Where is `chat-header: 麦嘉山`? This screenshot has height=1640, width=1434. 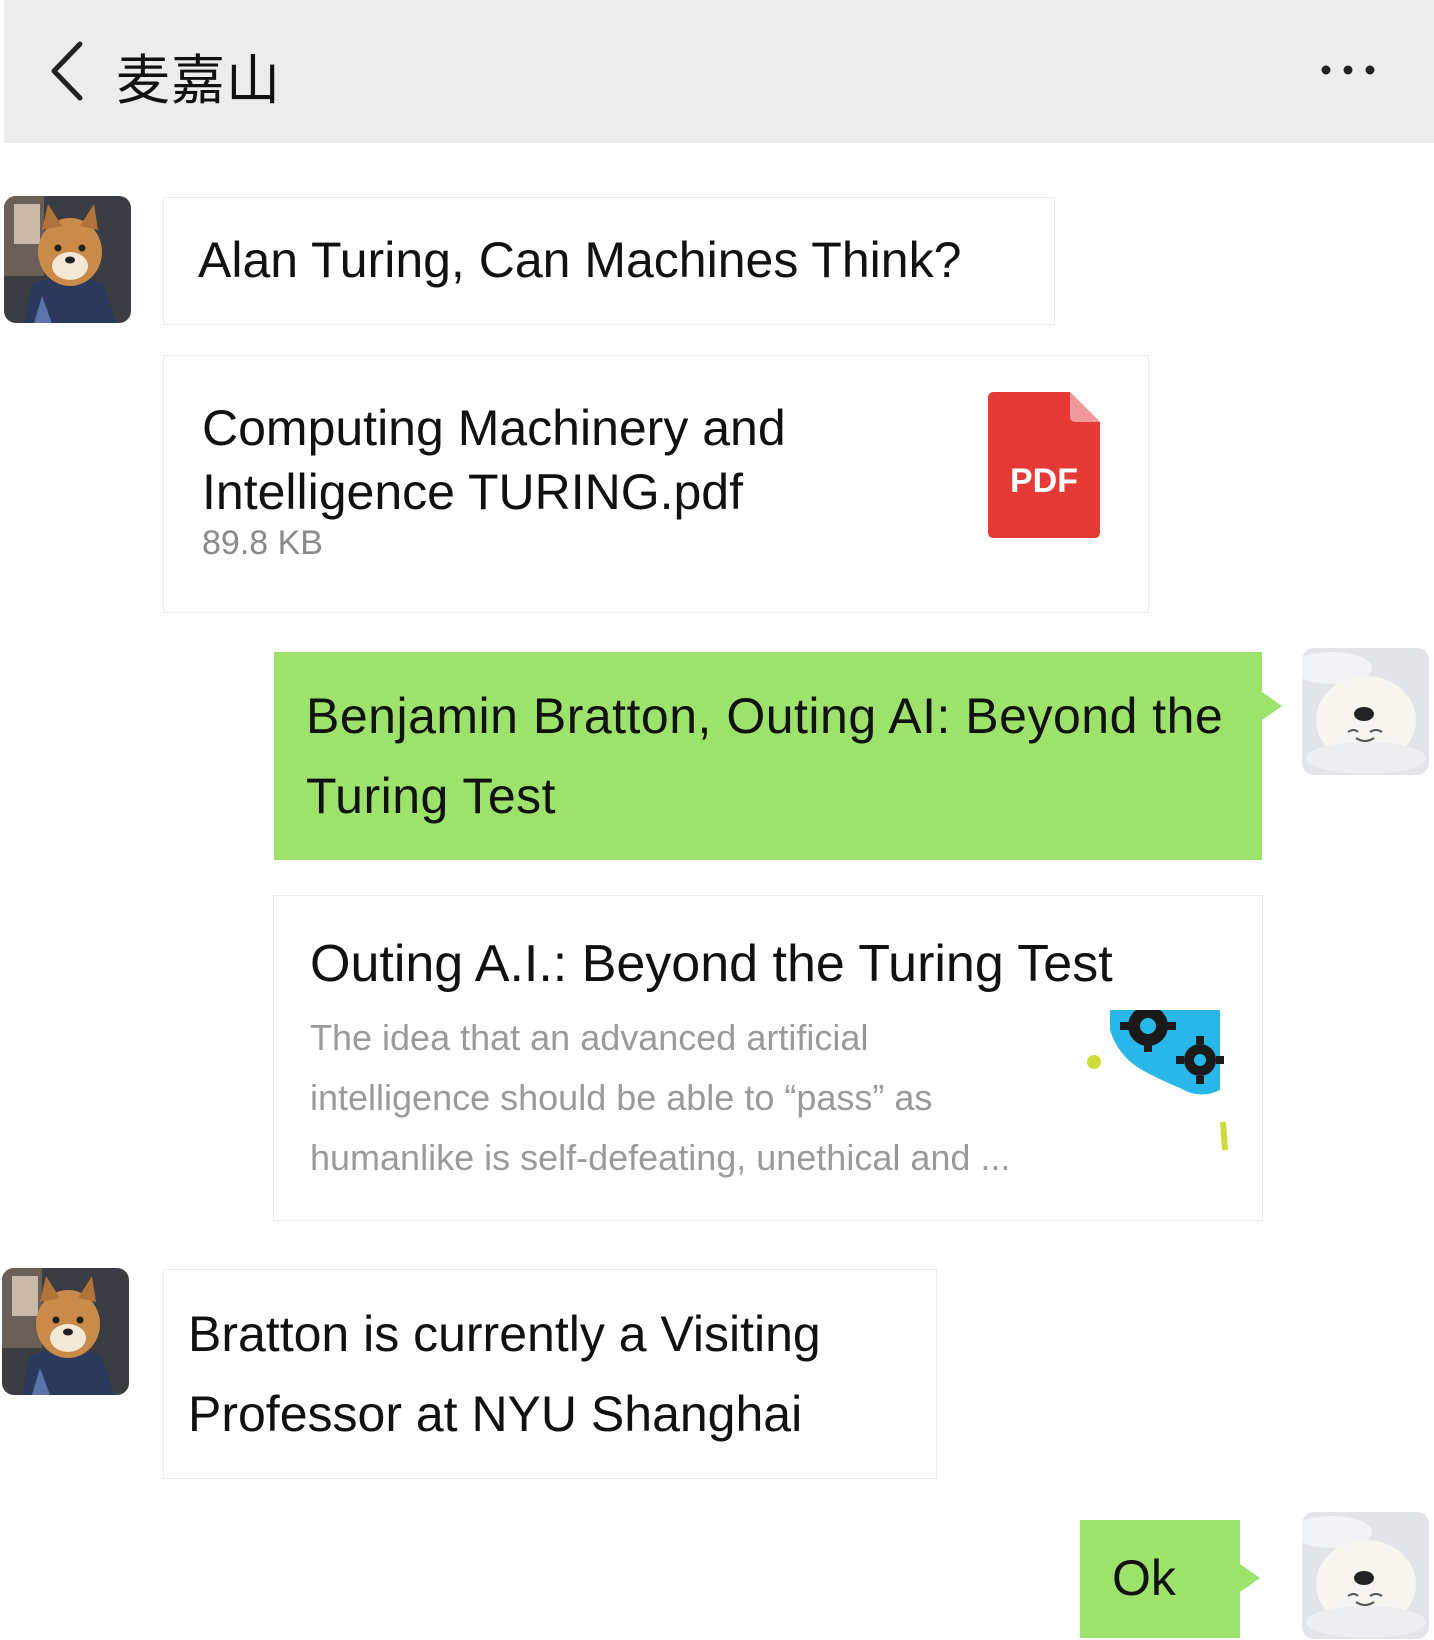
chat-header: 麦嘉山 is located at coordinates (719, 71).